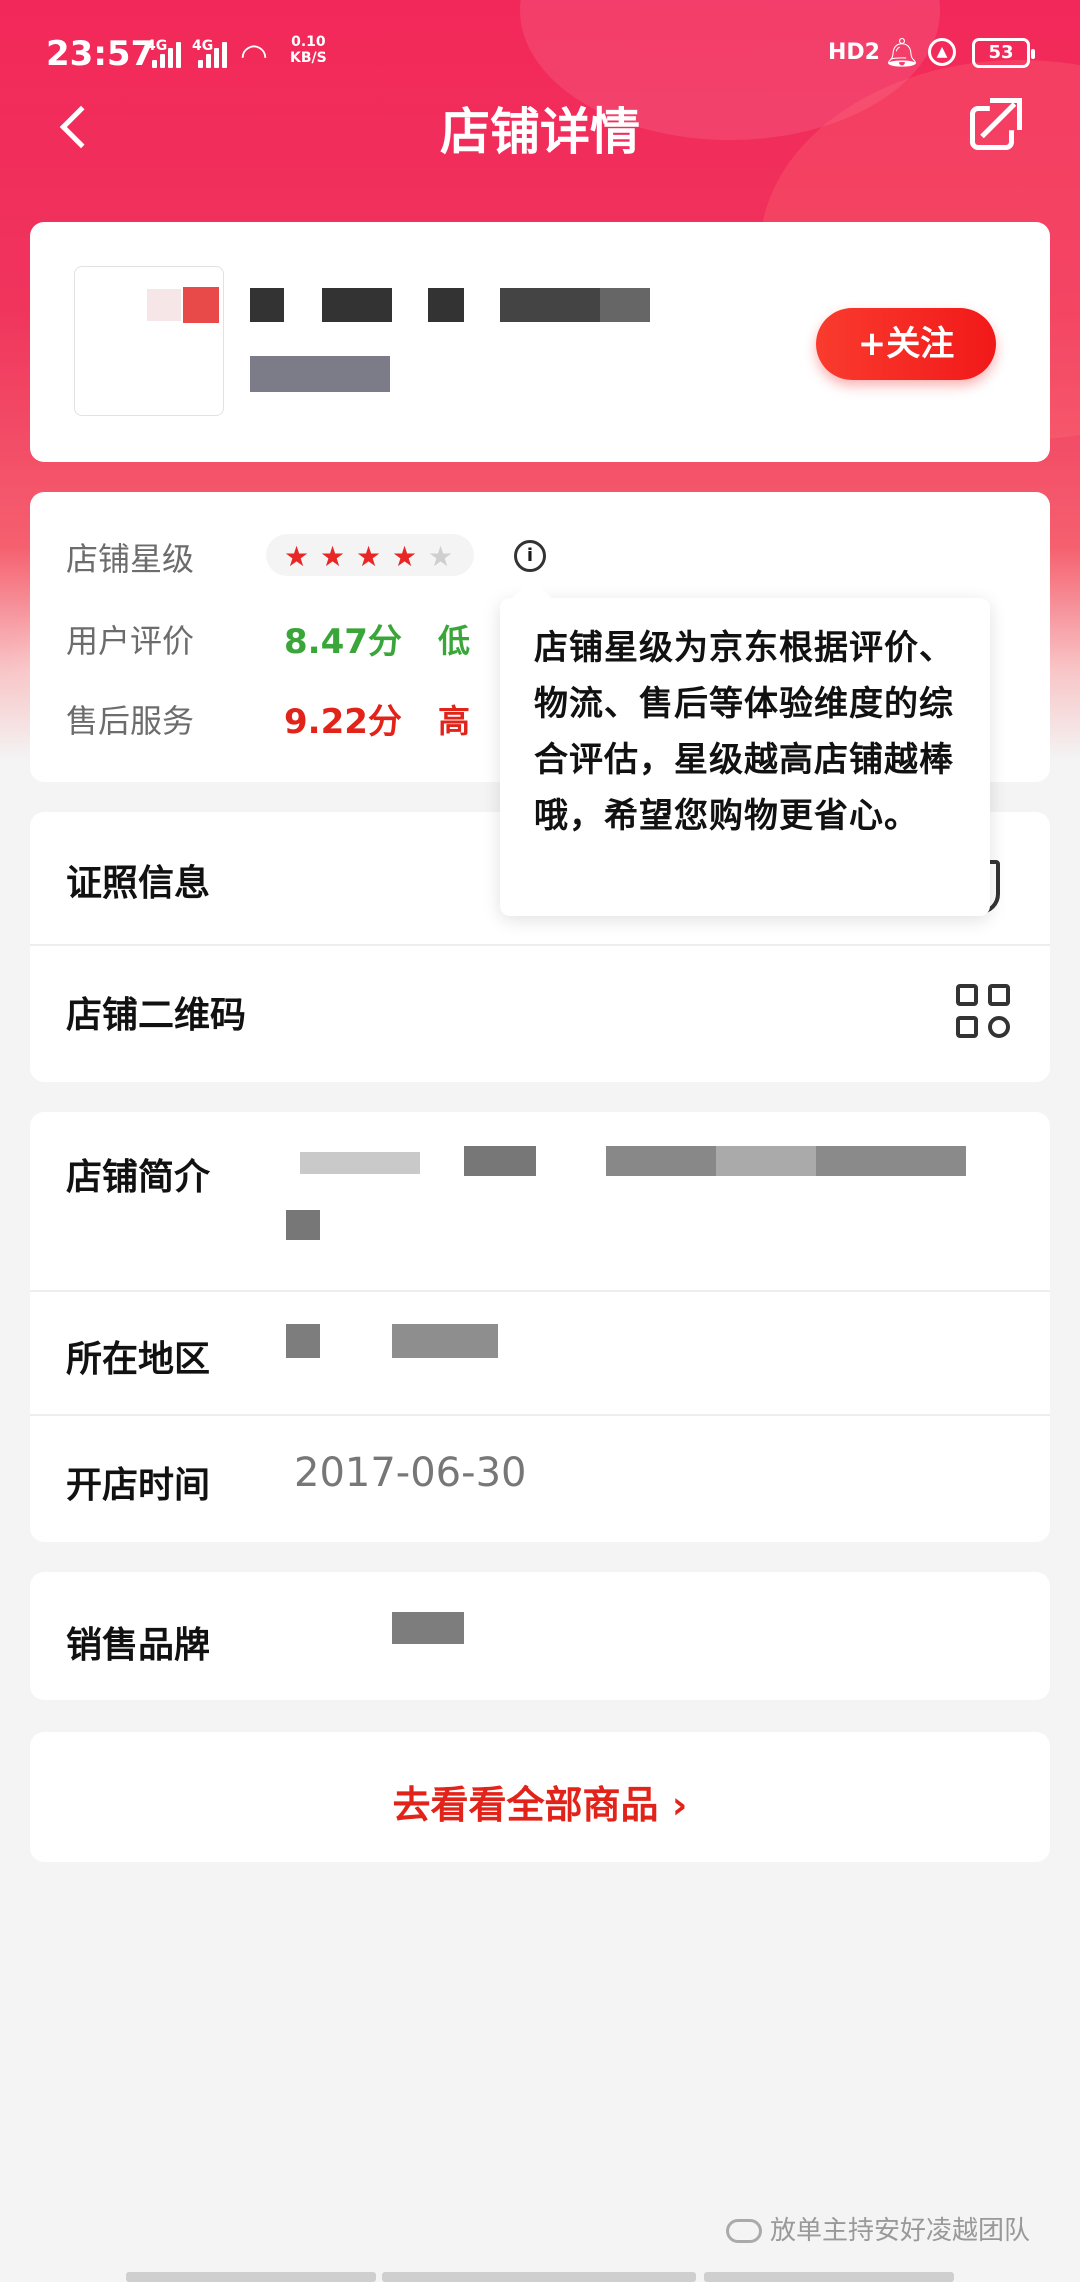 The image size is (1080, 2282). Describe the element at coordinates (138, 1485) in the screenshot. I see `open-date-label: 开店时间` at that location.